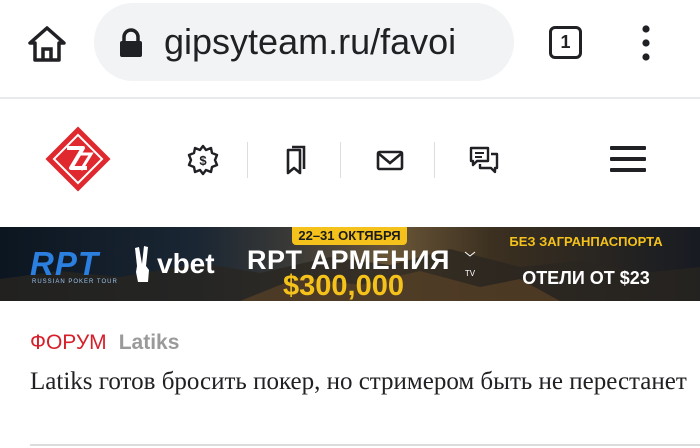 This screenshot has height=448, width=700. What do you see at coordinates (64, 263) in the screenshot?
I see `rpt-logo: RPT` at bounding box center [64, 263].